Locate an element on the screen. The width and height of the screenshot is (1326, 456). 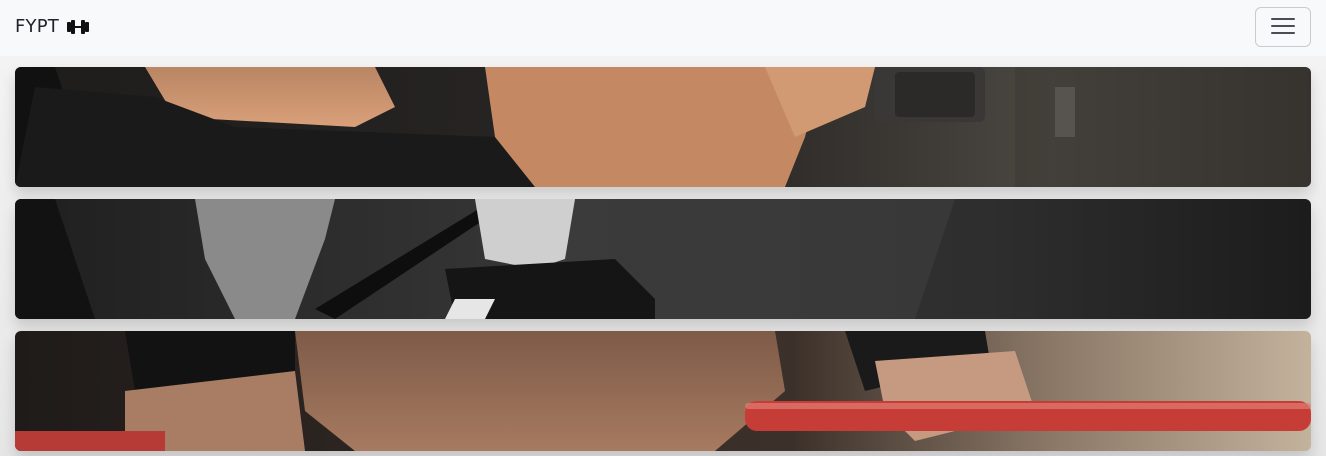
navbar: FYPT is located at coordinates (663, 28).